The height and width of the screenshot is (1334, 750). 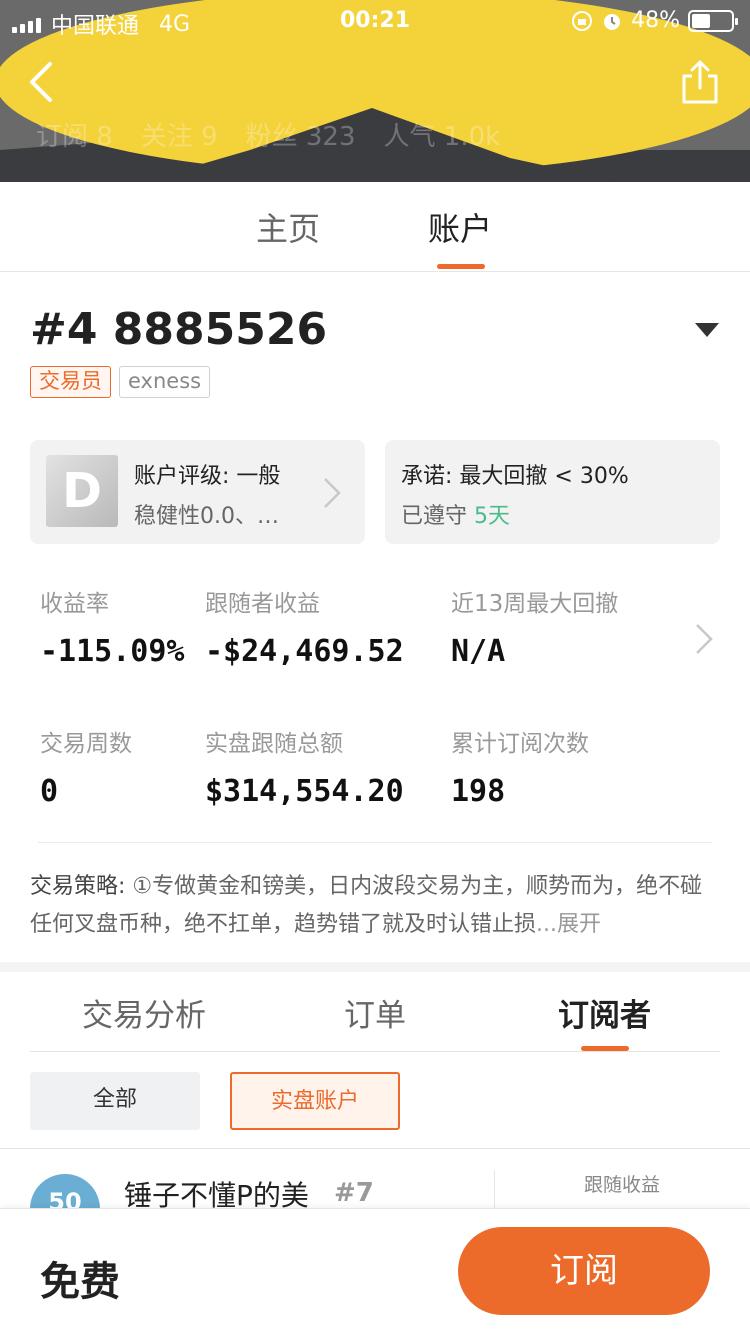 I want to click on caret-down-icon, so click(x=707, y=330).